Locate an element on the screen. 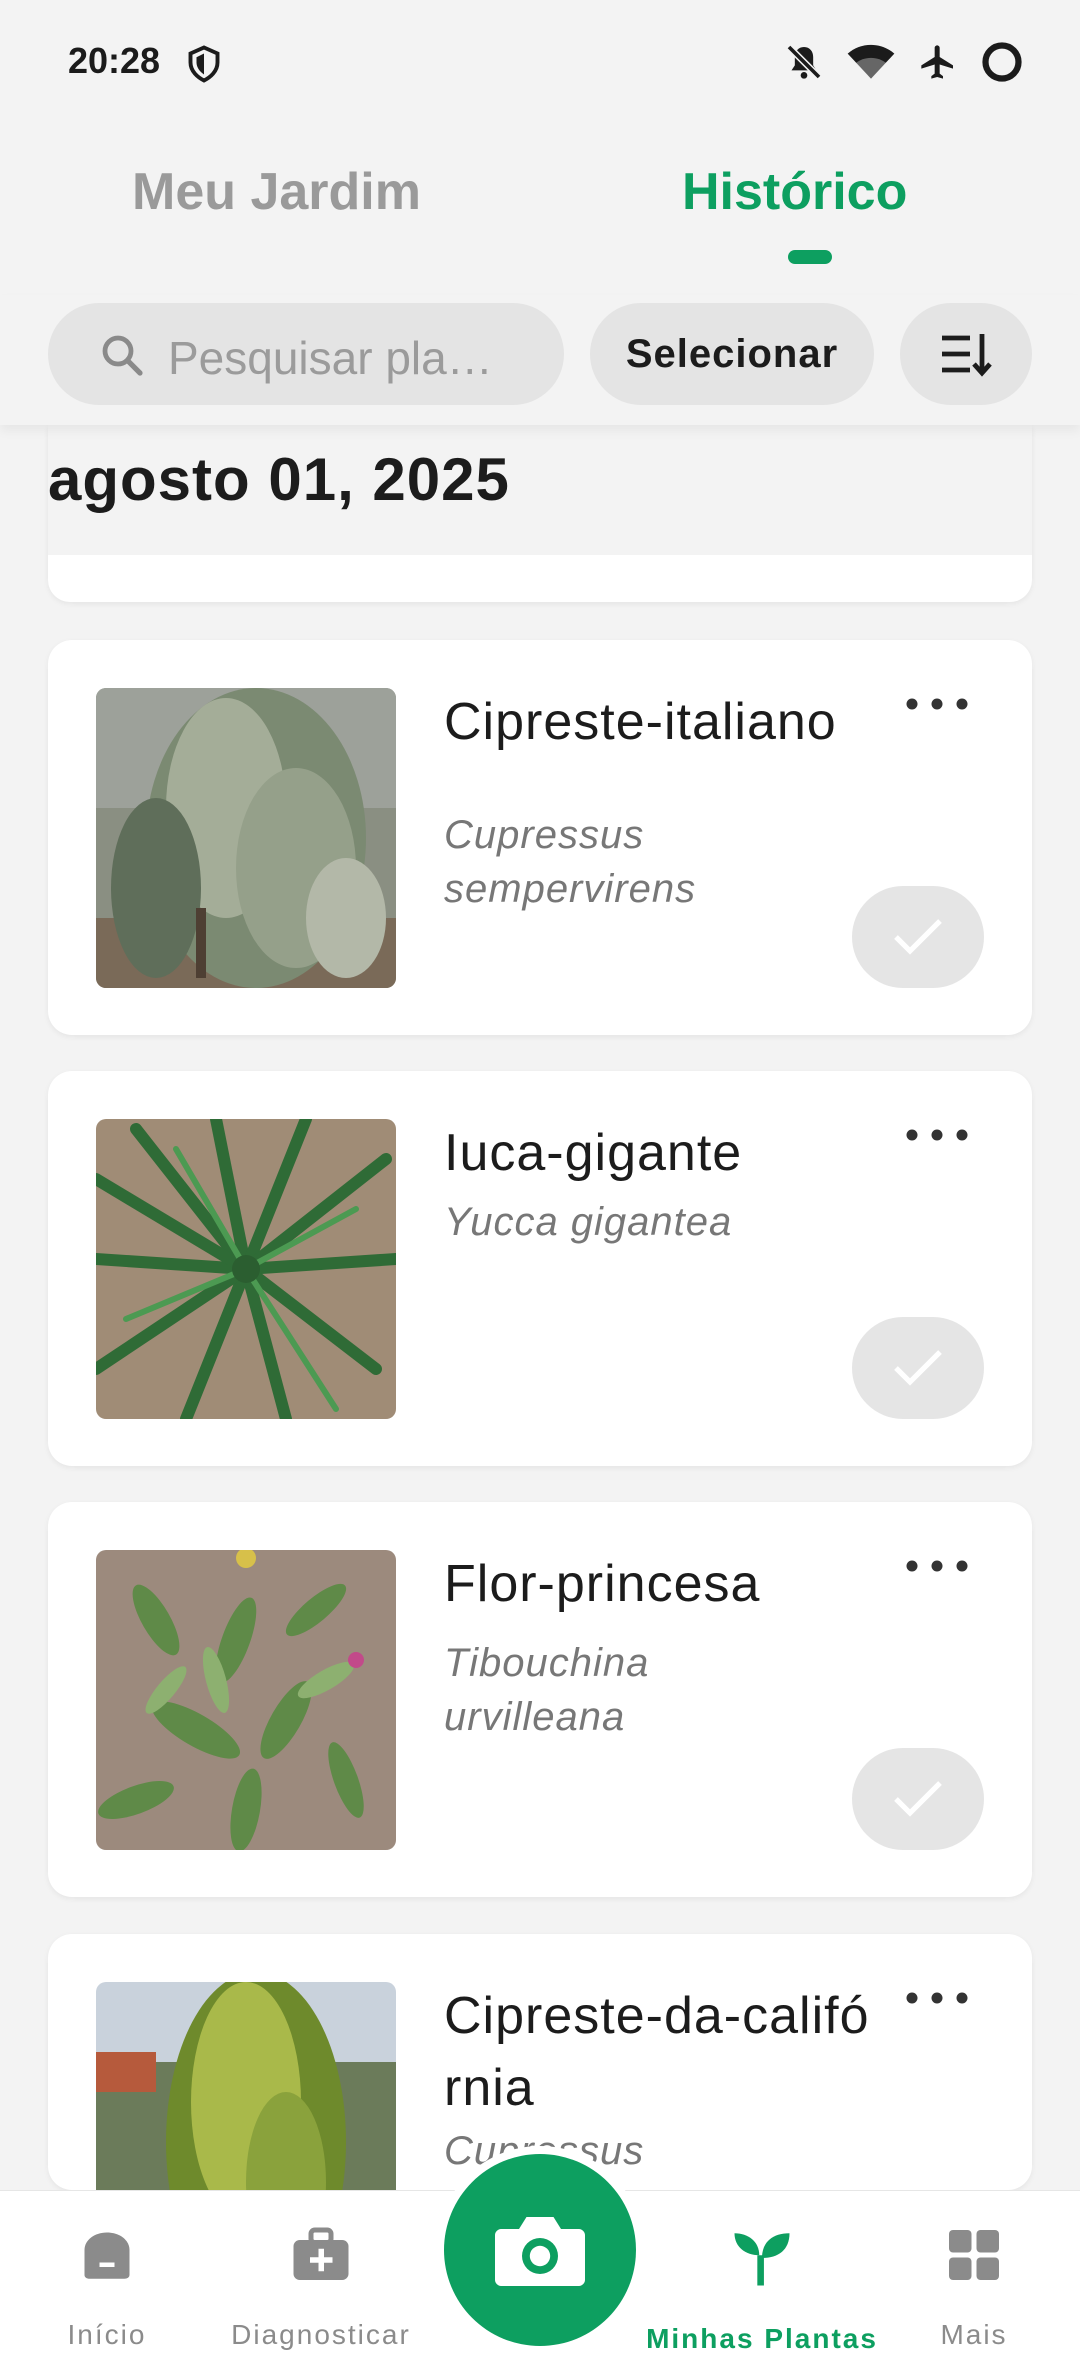 Image resolution: width=1080 pixels, height=2377 pixels. status-bar: 20:28 is located at coordinates (540, 60).